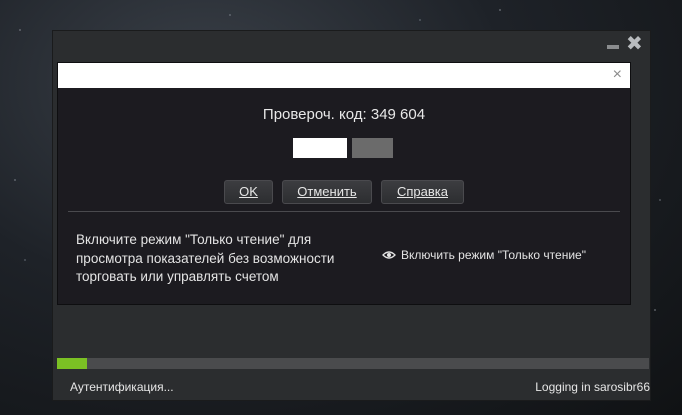 The height and width of the screenshot is (415, 682). What do you see at coordinates (493, 255) in the screenshot?
I see `enable-readonly-label: Включить режим "Только чтение"` at bounding box center [493, 255].